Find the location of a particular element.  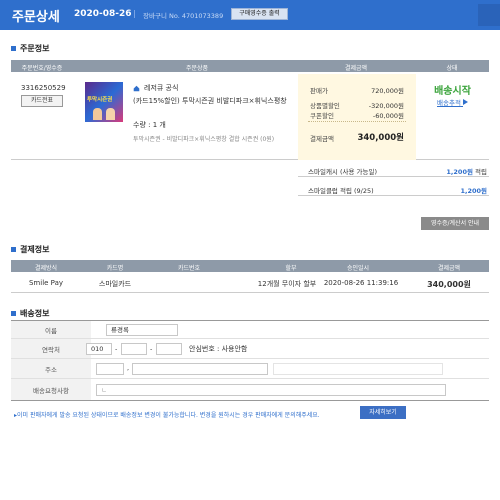

seller-link: 레저큐 공식 is located at coordinates (155, 88).